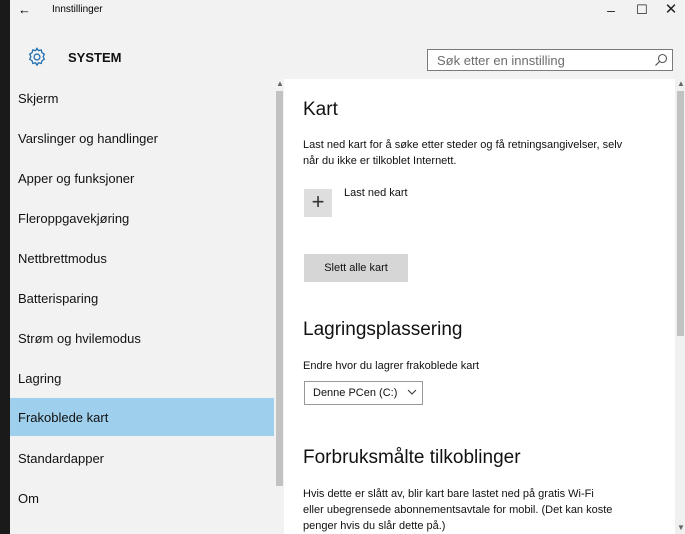  I want to click on sidebar-item-standardapper: Standardapper, so click(142, 458).